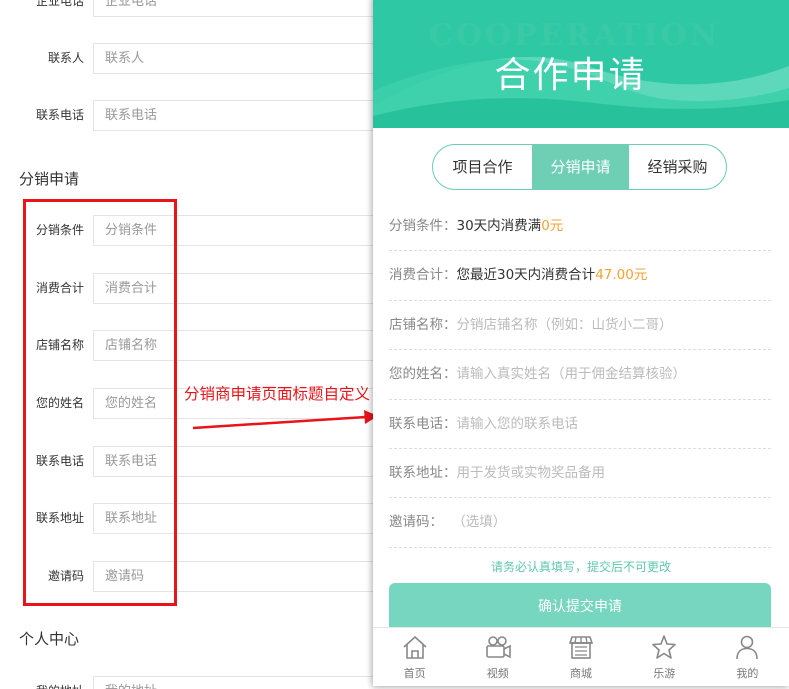  Describe the element at coordinates (747, 647) in the screenshot. I see `user-icon` at that location.